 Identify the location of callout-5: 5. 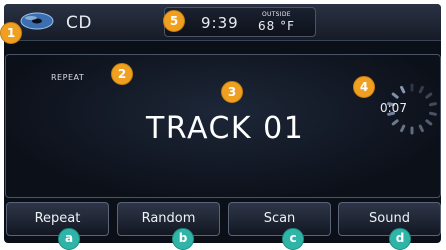
(174, 21).